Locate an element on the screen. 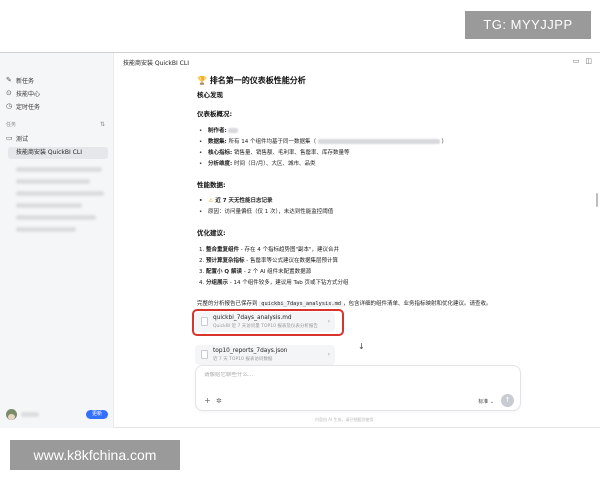  sidebar-item-label: 技能中心 is located at coordinates (28, 94).